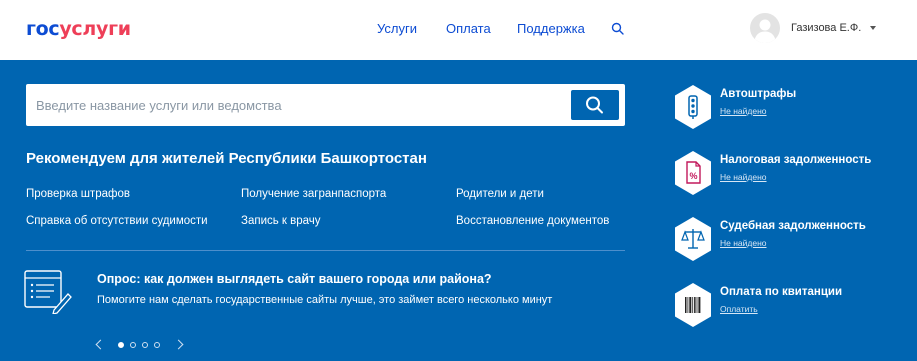  Describe the element at coordinates (78, 194) in the screenshot. I see `recommend-link-fines: Проверка штрафов` at that location.